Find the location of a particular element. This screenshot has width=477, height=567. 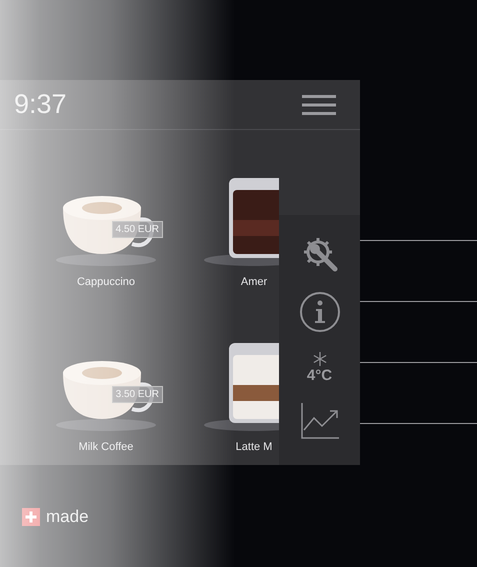

price-tag: 3.50 EUR is located at coordinates (137, 394).